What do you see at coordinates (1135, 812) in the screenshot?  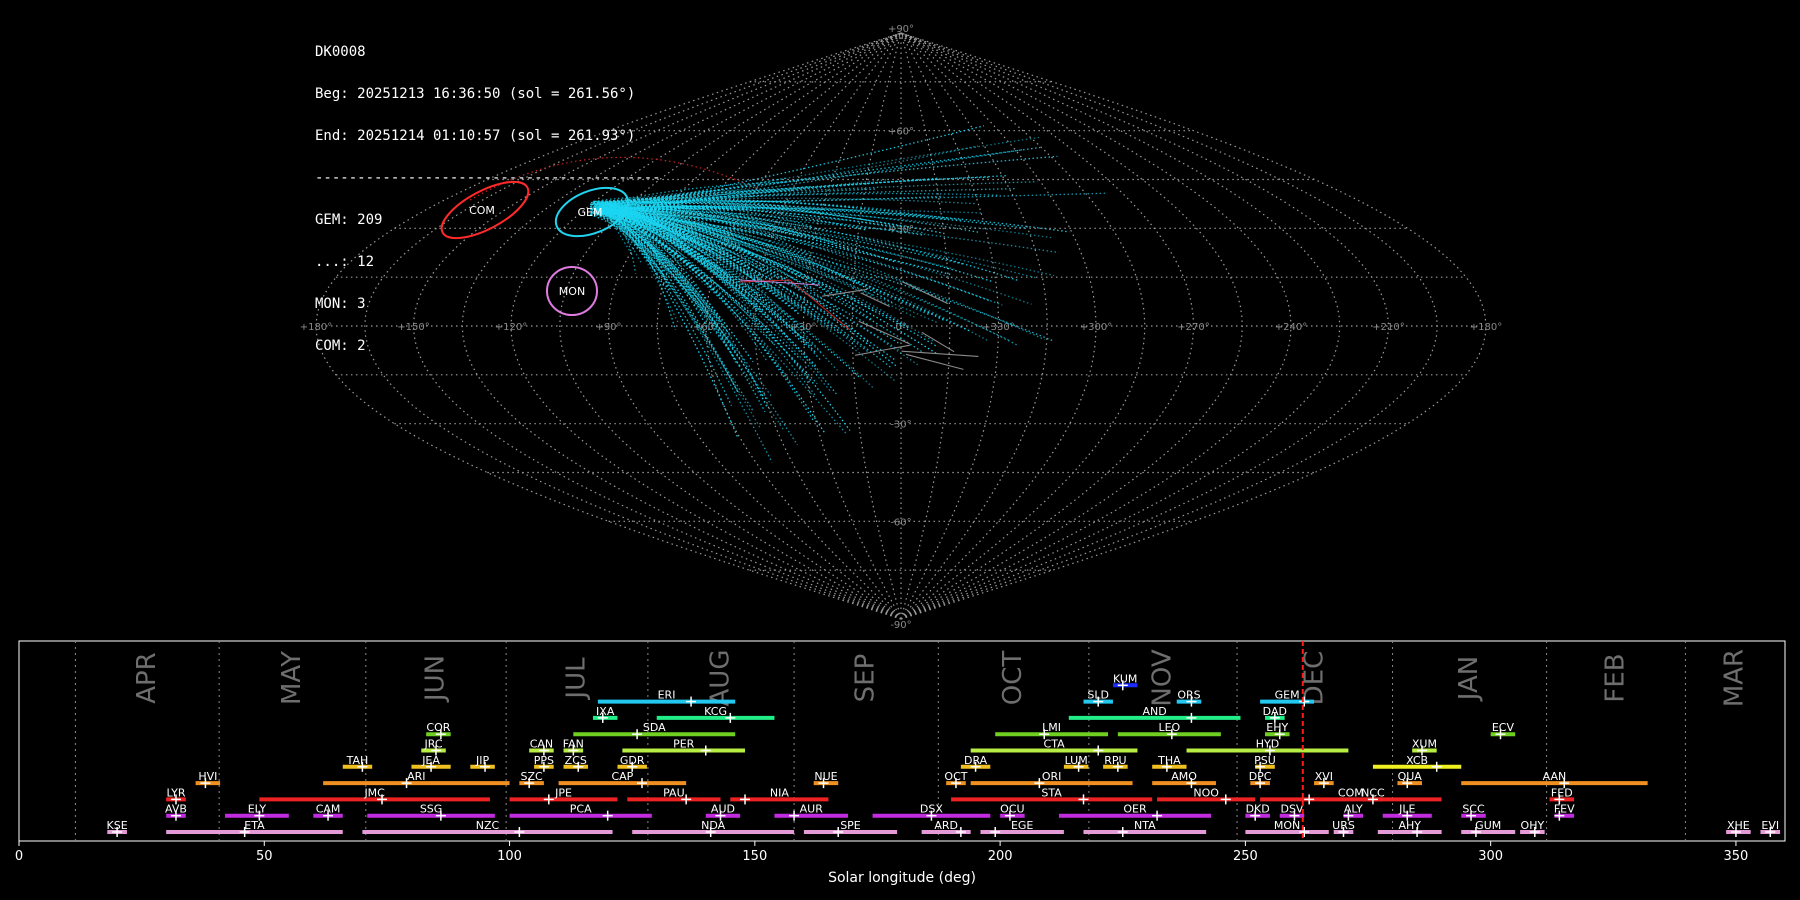 I see `shower-bar-group: OER` at bounding box center [1135, 812].